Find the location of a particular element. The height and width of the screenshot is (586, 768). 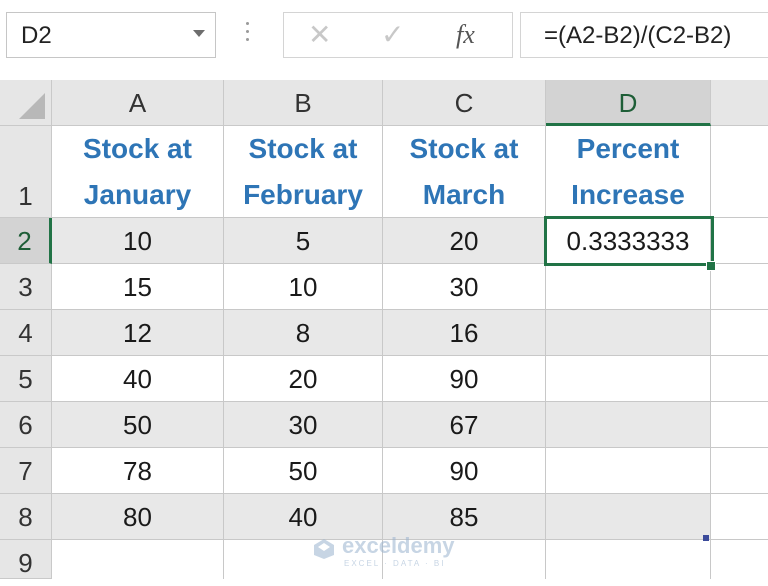

cell-a5: 40 is located at coordinates (138, 379).